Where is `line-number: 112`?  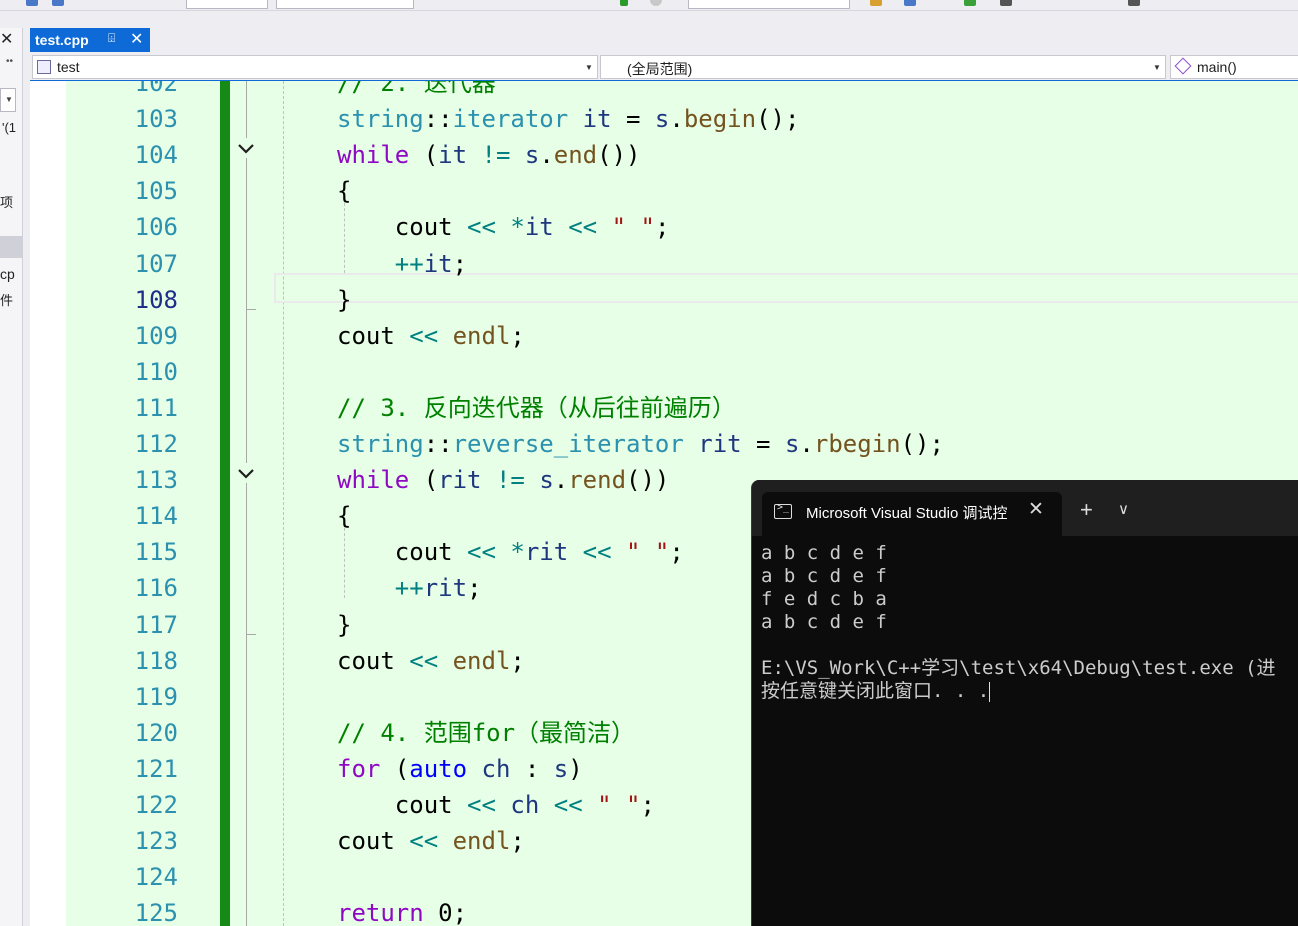
line-number: 112 is located at coordinates (156, 444).